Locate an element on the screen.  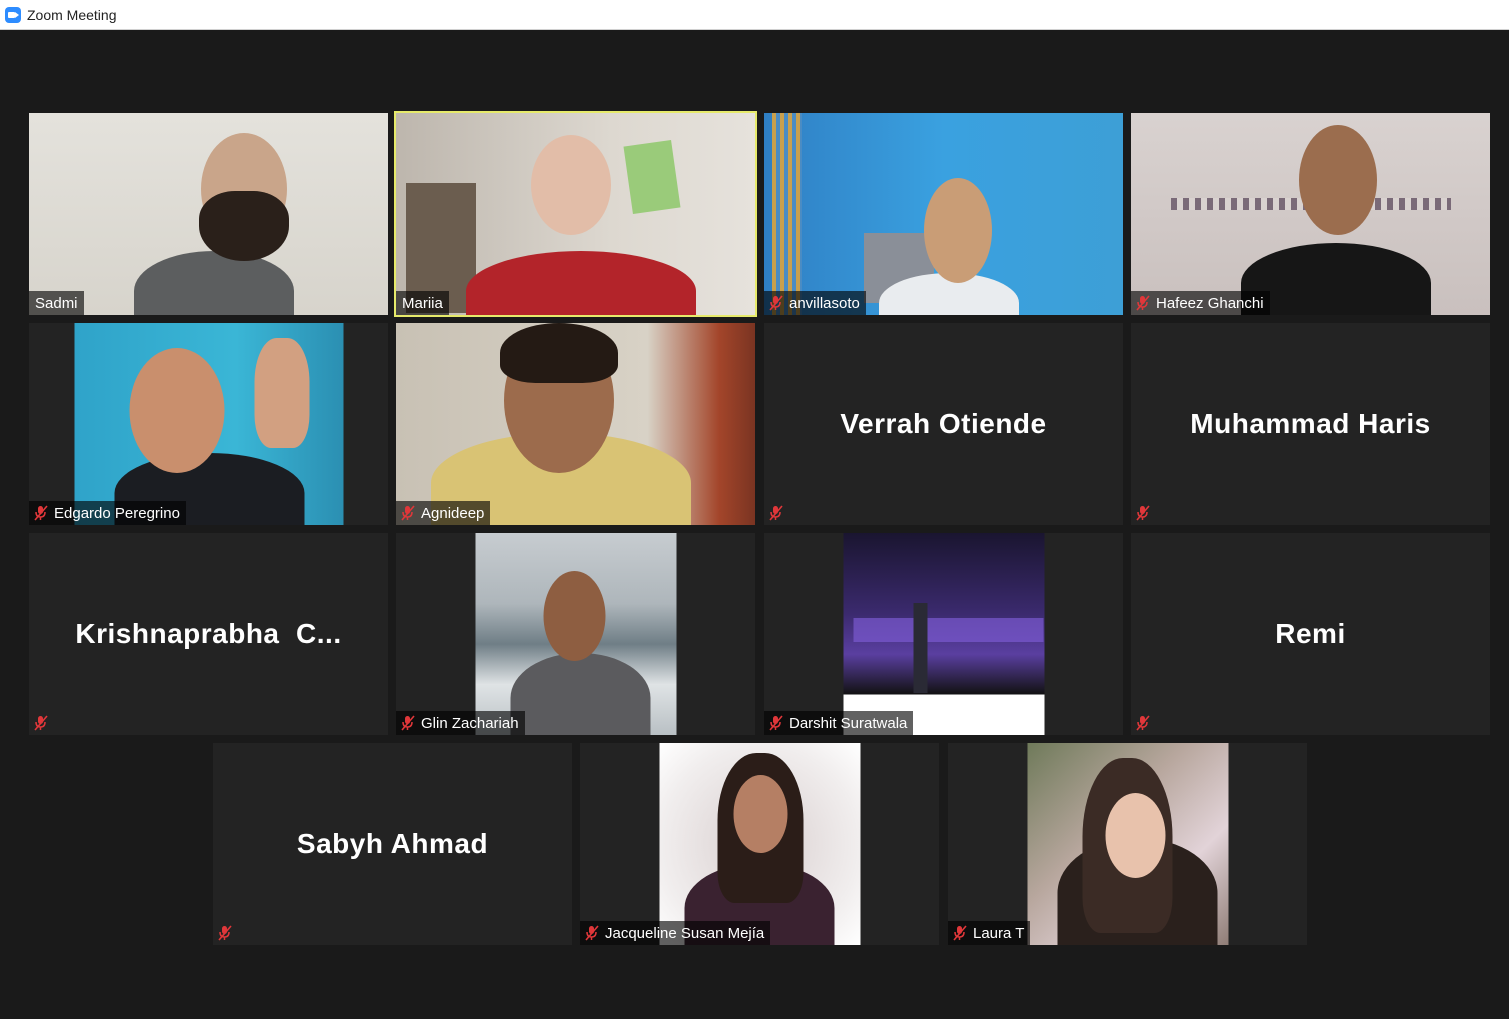
participant-tile-hafeez-ghanchi: Hafeez Ghanchi is located at coordinates (1310, 214).